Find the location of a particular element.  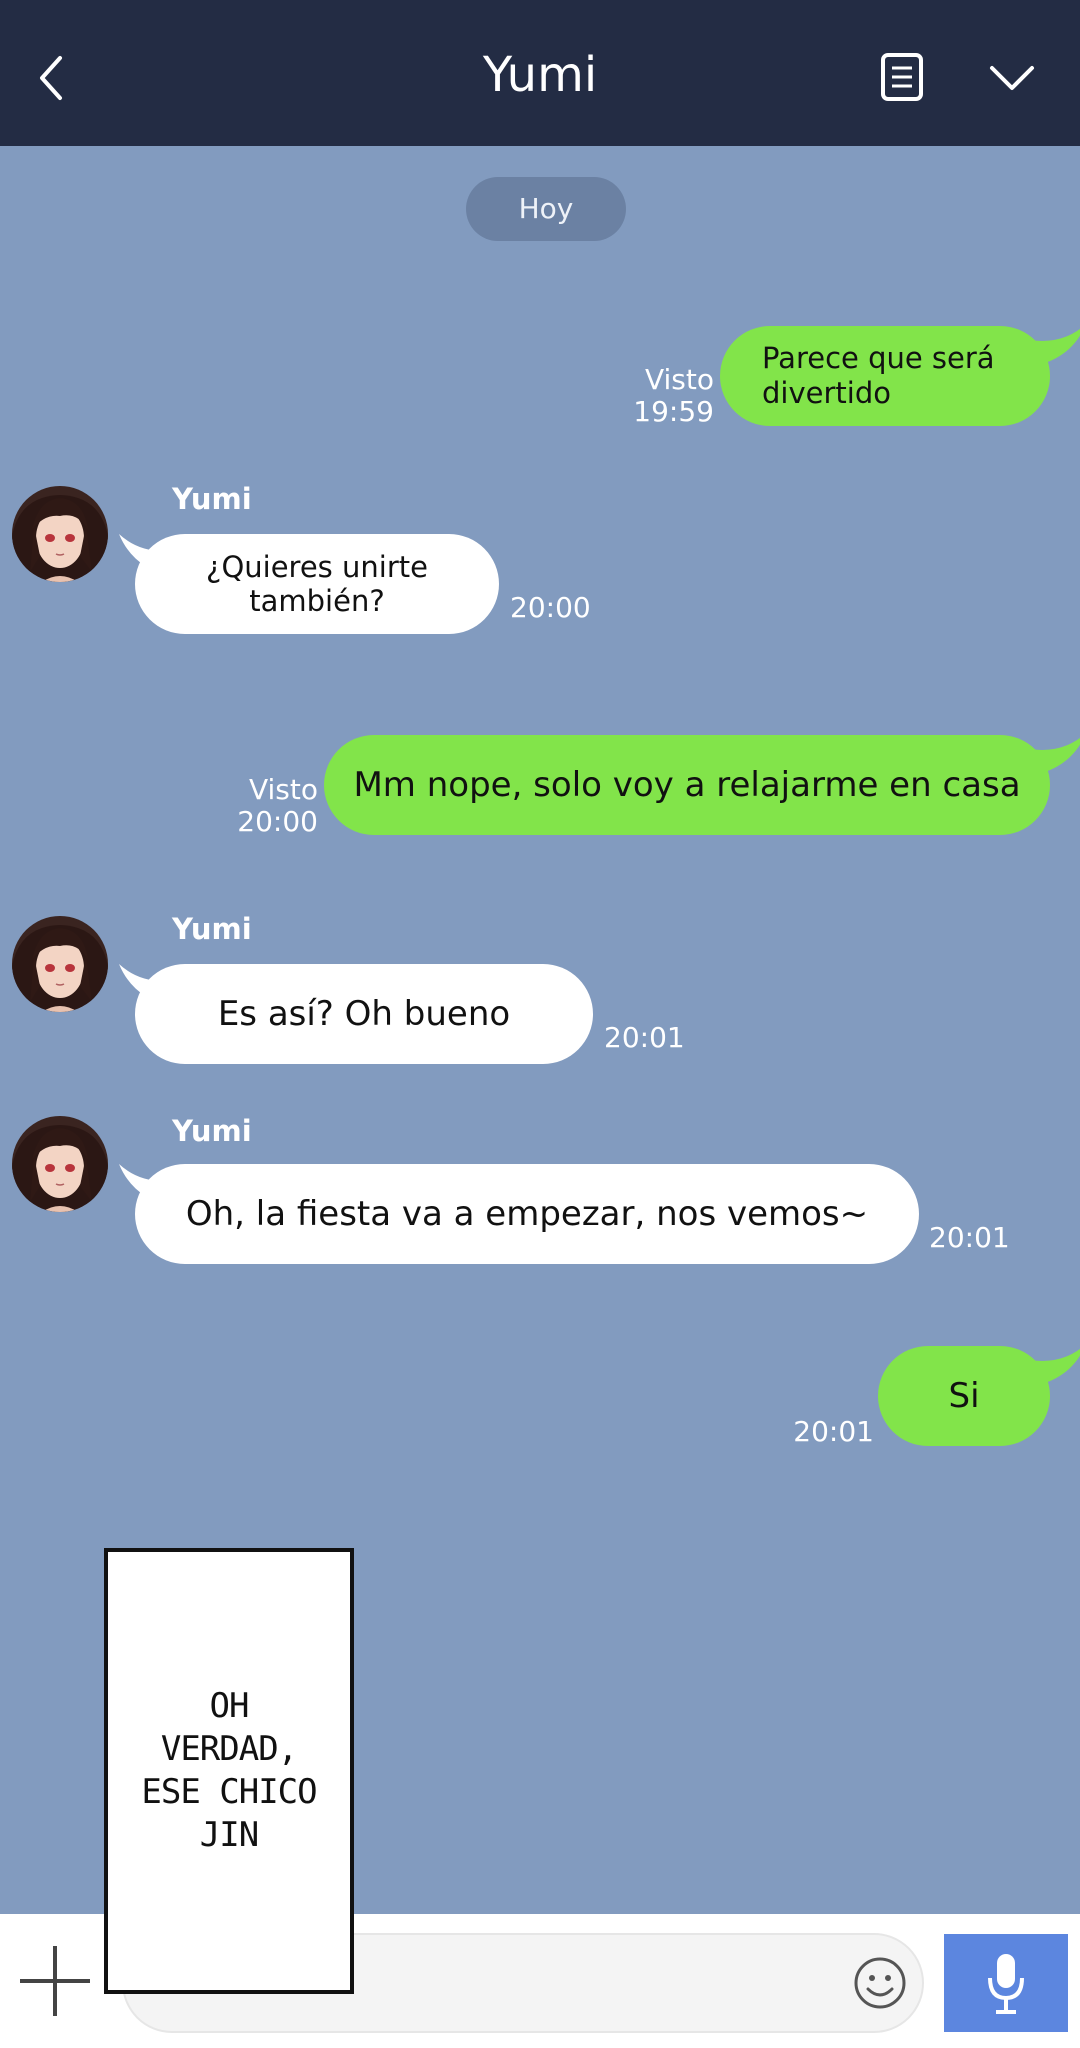

message-text: Oh, la fiesta va a empezar, nos vemos~ is located at coordinates (527, 1214).